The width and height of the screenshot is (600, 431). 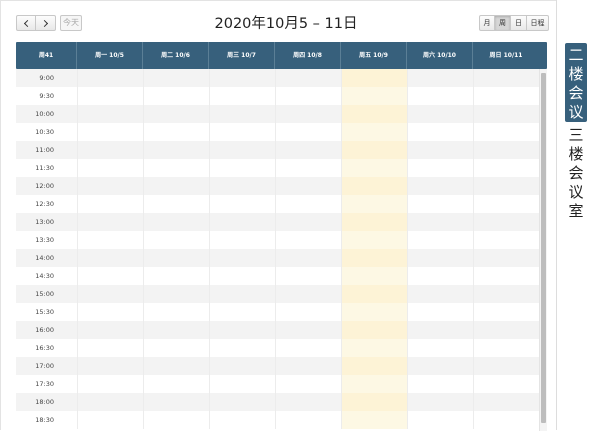 I want to click on today-button: 今天, so click(x=71, y=23).